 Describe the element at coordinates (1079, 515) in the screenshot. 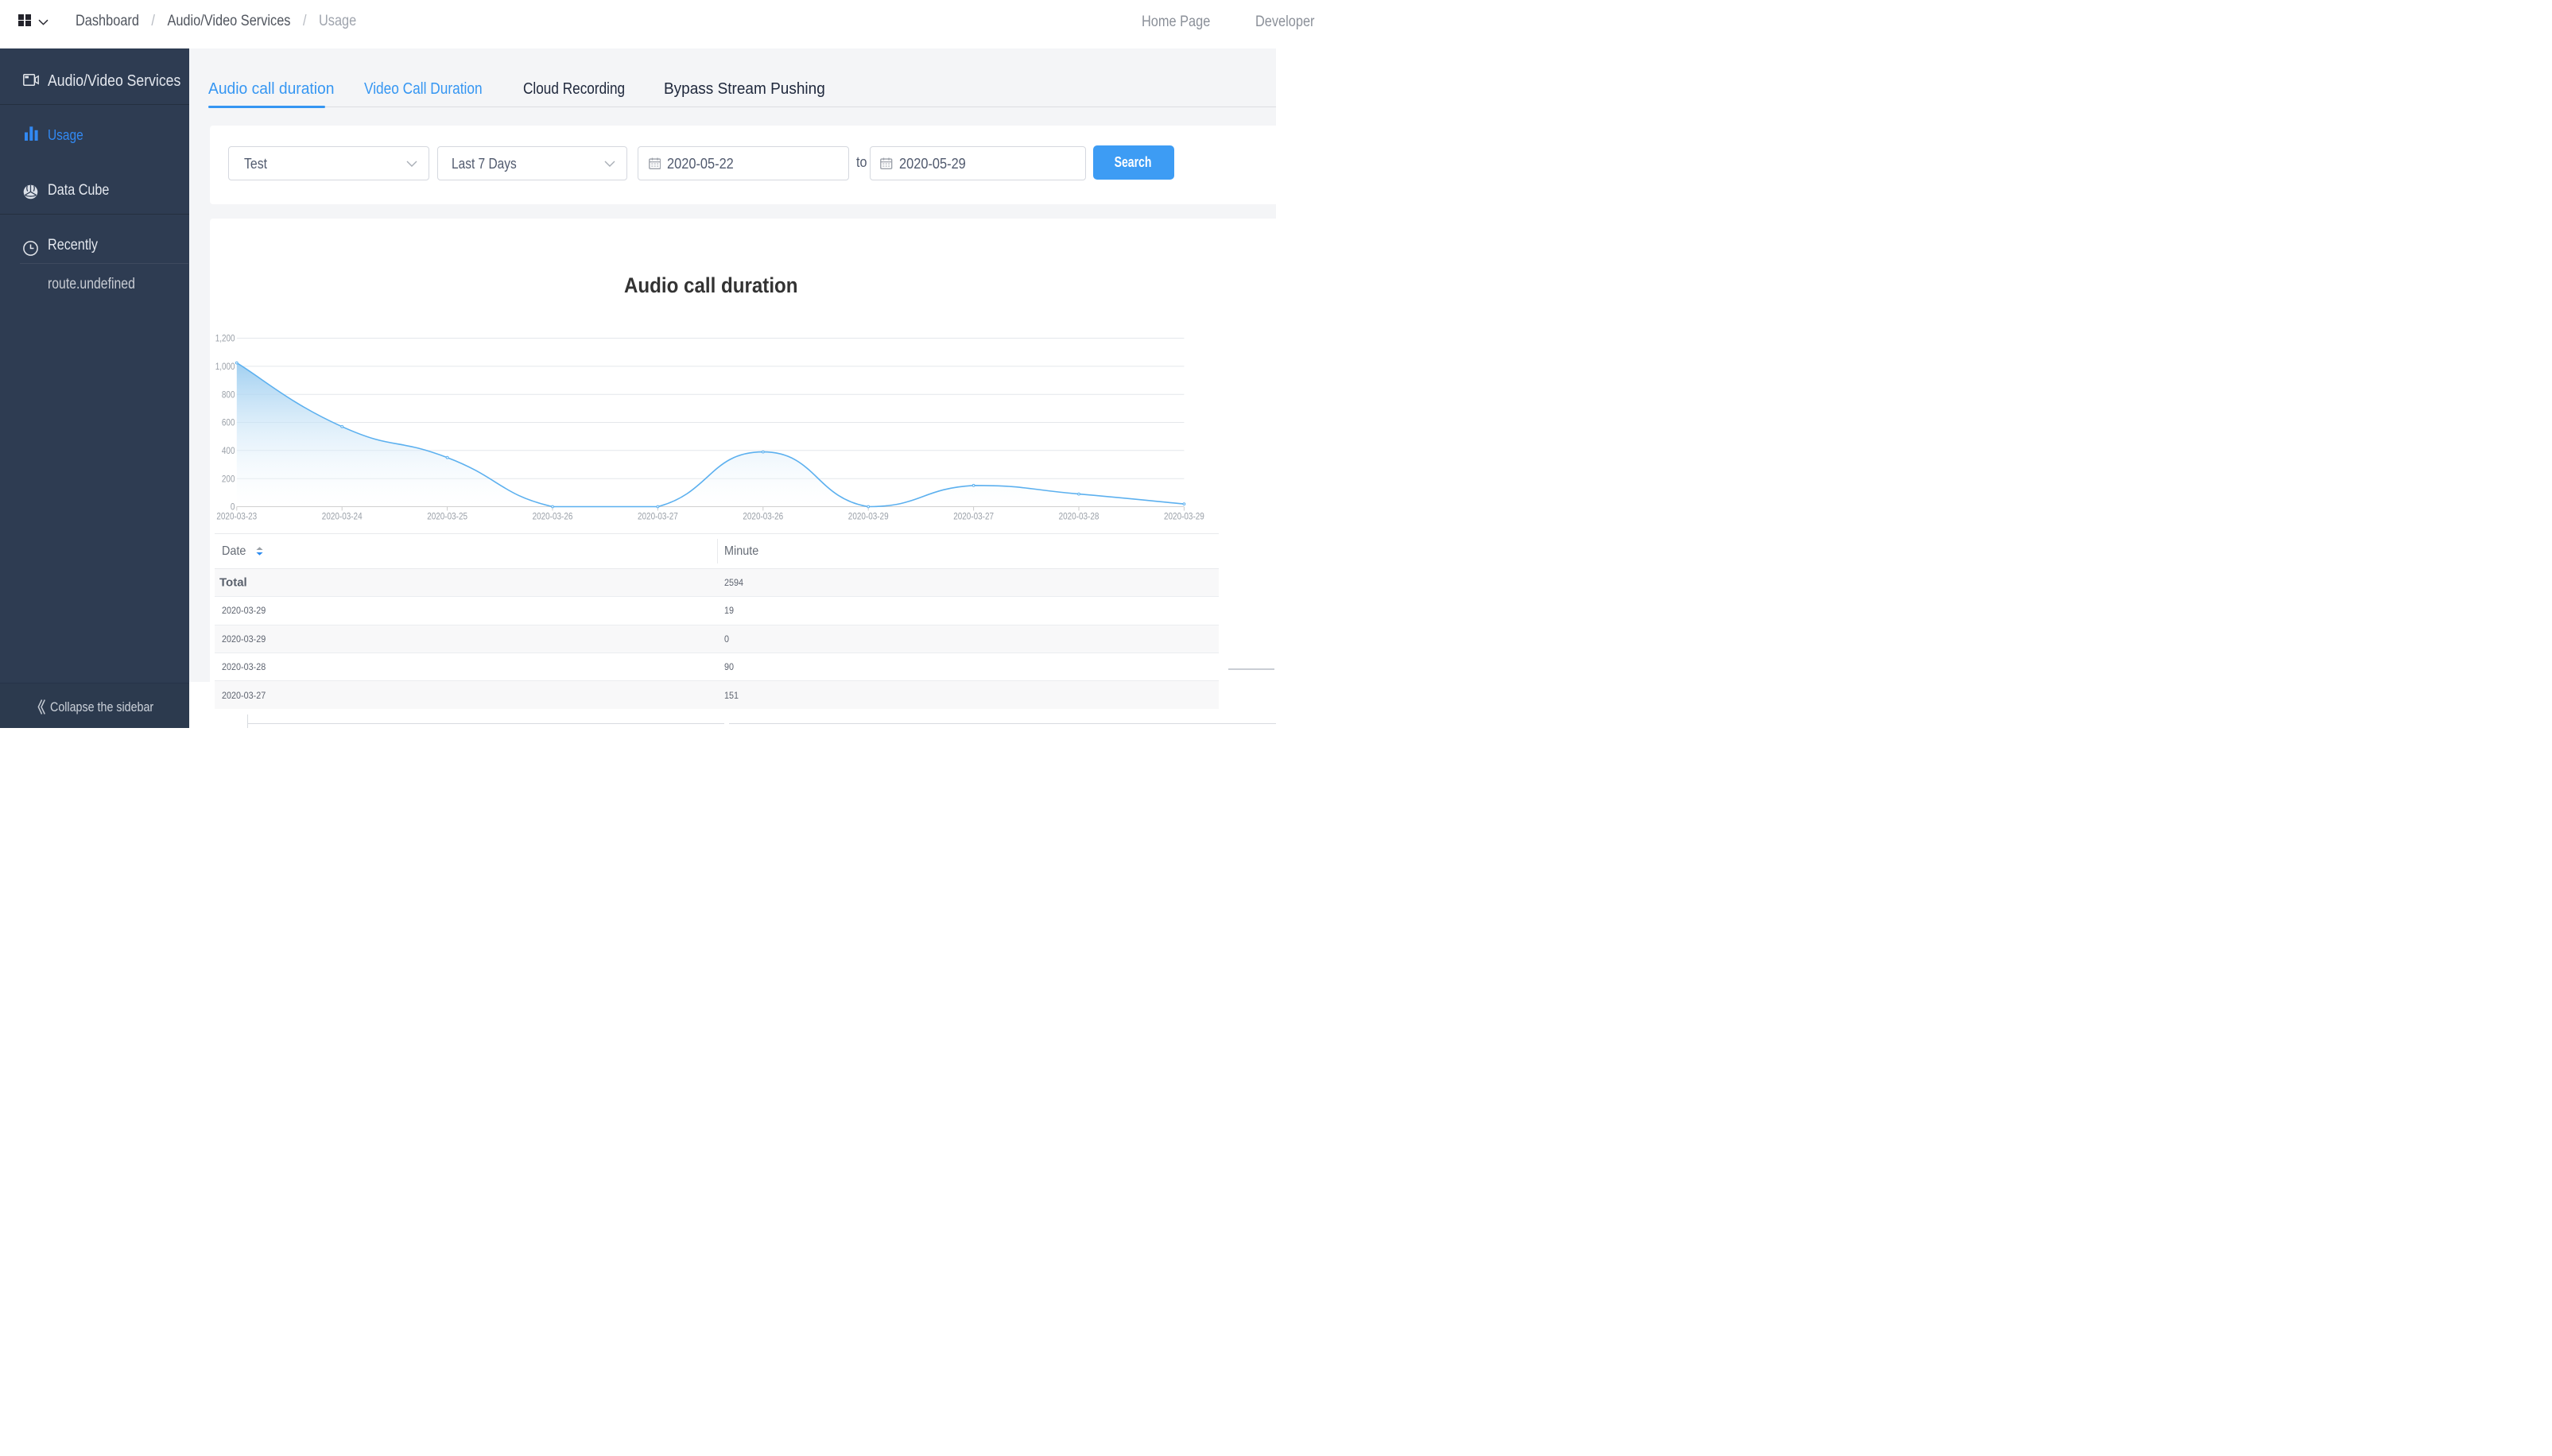

I see `svg-text: 2020-03-28` at that location.